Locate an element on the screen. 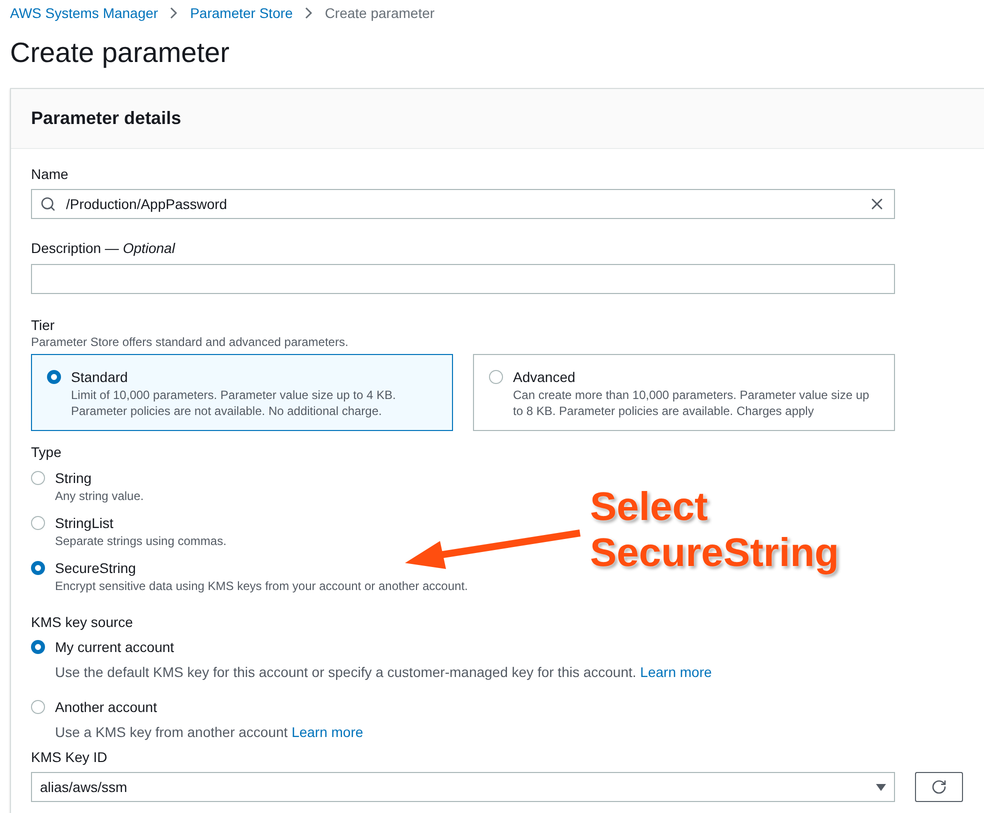 The height and width of the screenshot is (813, 984). option-description: Limit of 10,000 parameters. Parameter value size up to 4 KB. Parameter policies are not available. No additional charge. is located at coordinates (234, 403).